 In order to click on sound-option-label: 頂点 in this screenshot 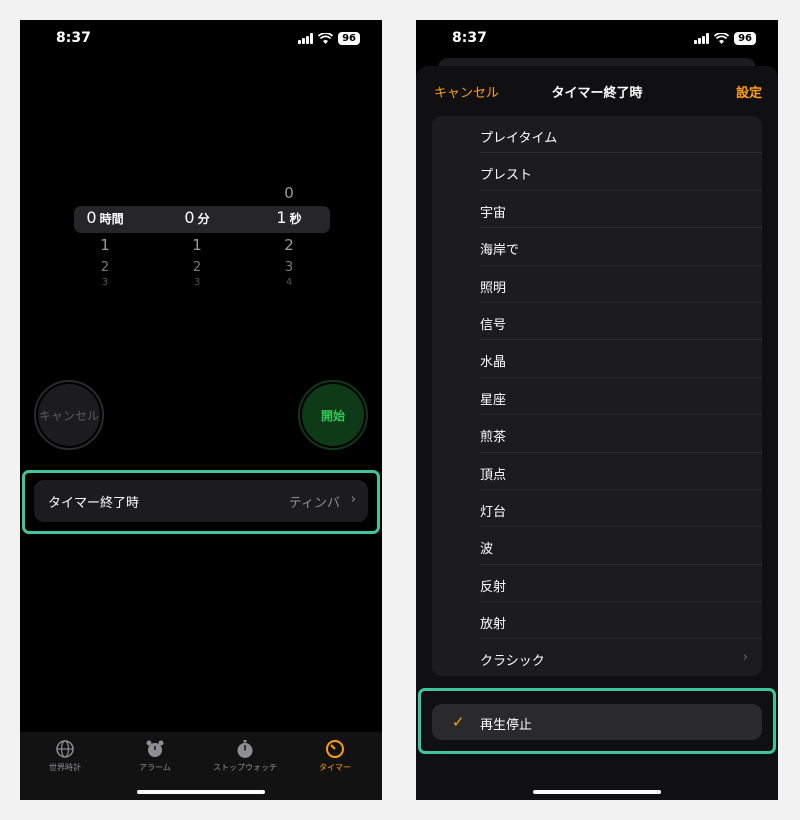, I will do `click(493, 475)`.